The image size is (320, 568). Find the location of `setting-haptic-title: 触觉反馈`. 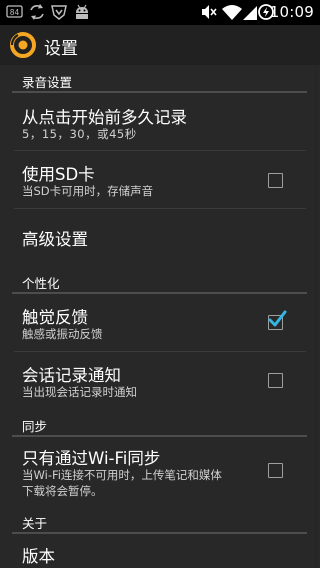

setting-haptic-title: 触觉反馈 is located at coordinates (55, 317).